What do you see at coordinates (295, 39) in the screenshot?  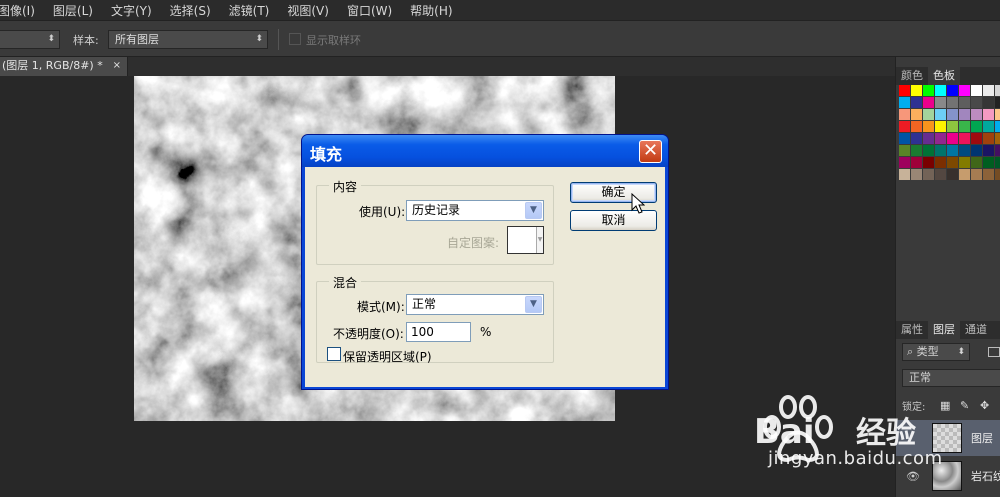 I see `show-ring-checkbox` at bounding box center [295, 39].